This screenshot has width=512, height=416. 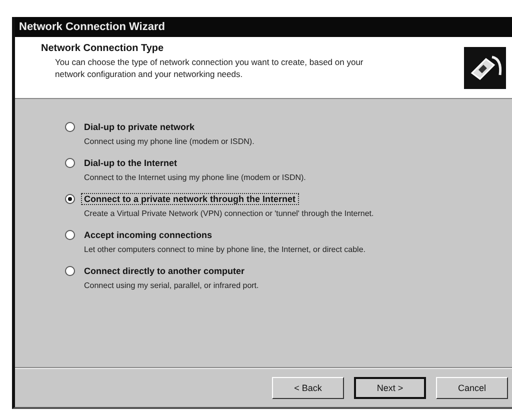 I want to click on option-label: Dial-up to private network, so click(x=139, y=127).